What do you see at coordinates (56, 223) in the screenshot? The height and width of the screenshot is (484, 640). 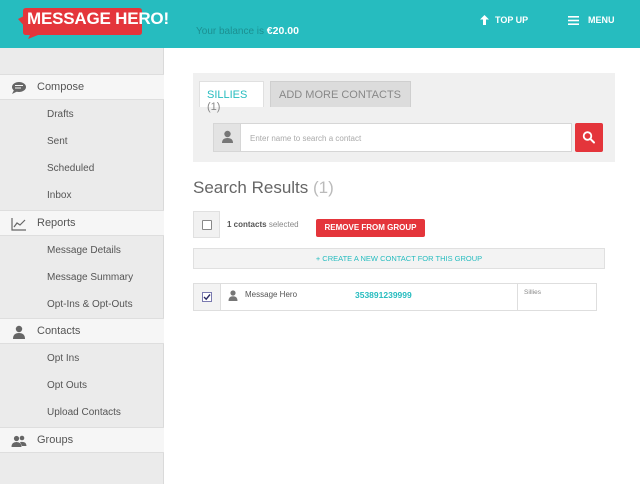 I see `sidebar-section-label: Reports` at bounding box center [56, 223].